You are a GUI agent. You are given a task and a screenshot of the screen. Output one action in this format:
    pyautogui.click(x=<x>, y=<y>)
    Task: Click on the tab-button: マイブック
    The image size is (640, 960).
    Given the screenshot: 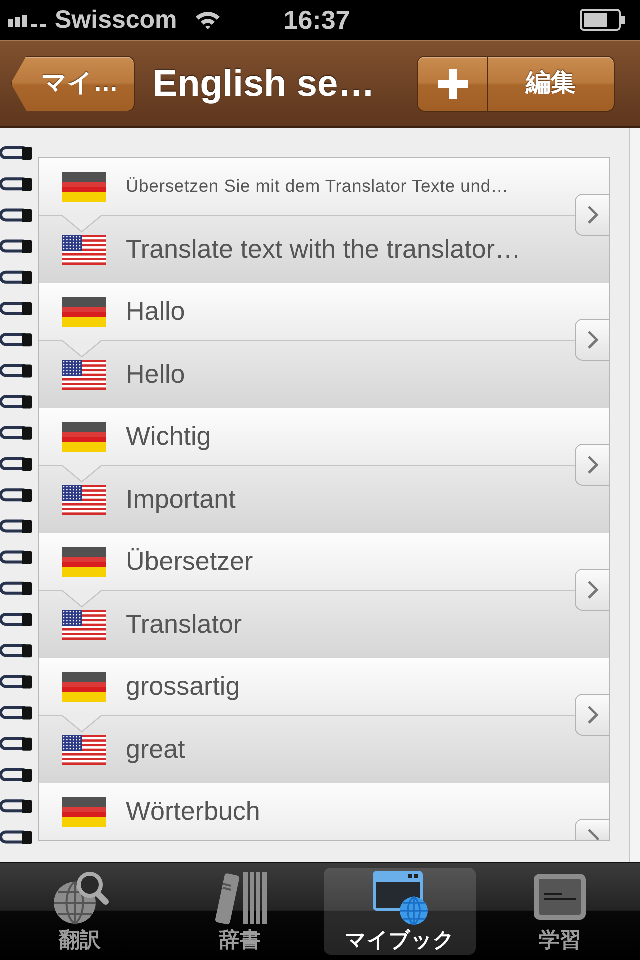 What is the action you would take?
    pyautogui.click(x=400, y=911)
    